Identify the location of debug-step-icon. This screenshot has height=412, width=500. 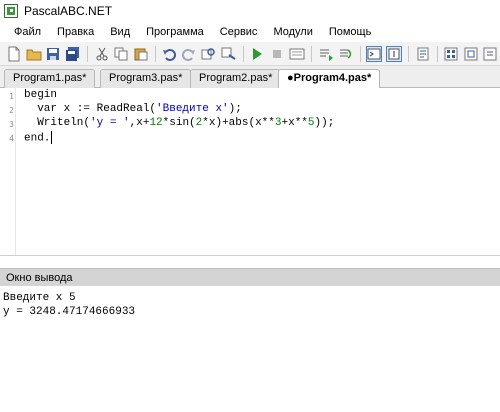
(326, 54).